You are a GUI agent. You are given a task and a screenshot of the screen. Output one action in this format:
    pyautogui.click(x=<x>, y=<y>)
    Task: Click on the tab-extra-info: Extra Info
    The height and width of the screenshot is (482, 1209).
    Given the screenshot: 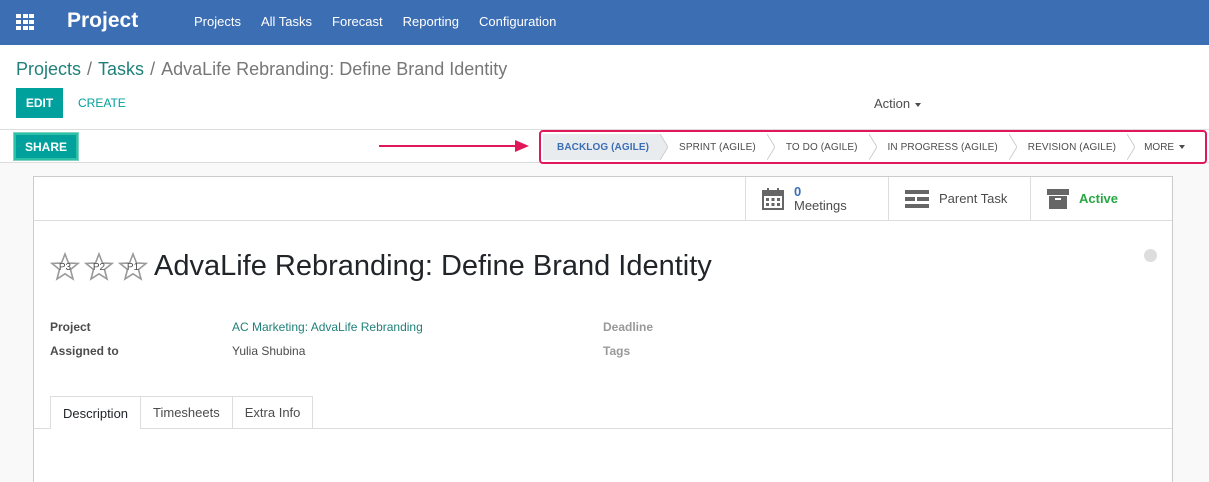 What is the action you would take?
    pyautogui.click(x=272, y=412)
    